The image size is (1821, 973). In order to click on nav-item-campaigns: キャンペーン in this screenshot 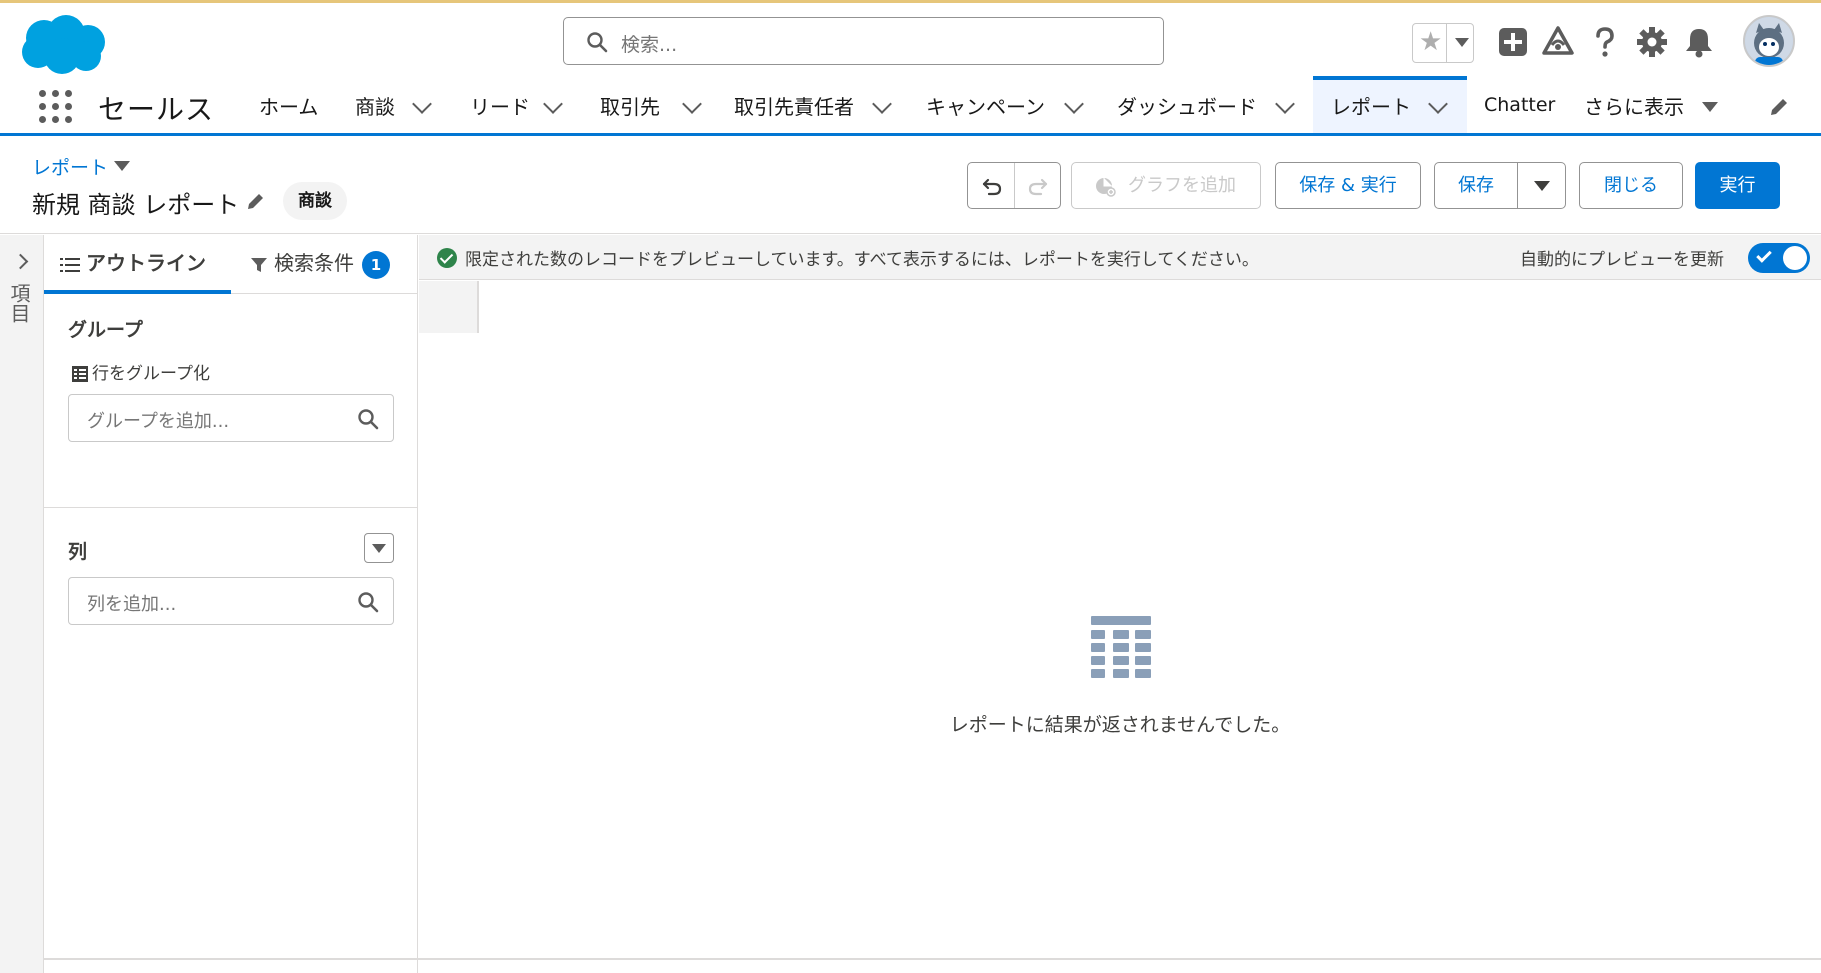, I will do `click(1002, 104)`.